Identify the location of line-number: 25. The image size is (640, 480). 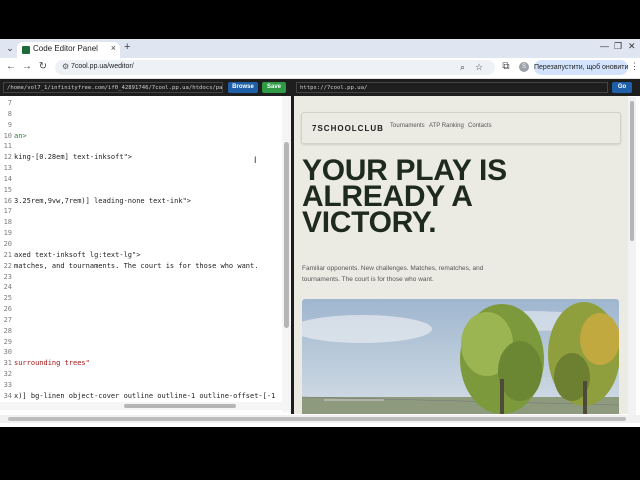
(7, 298).